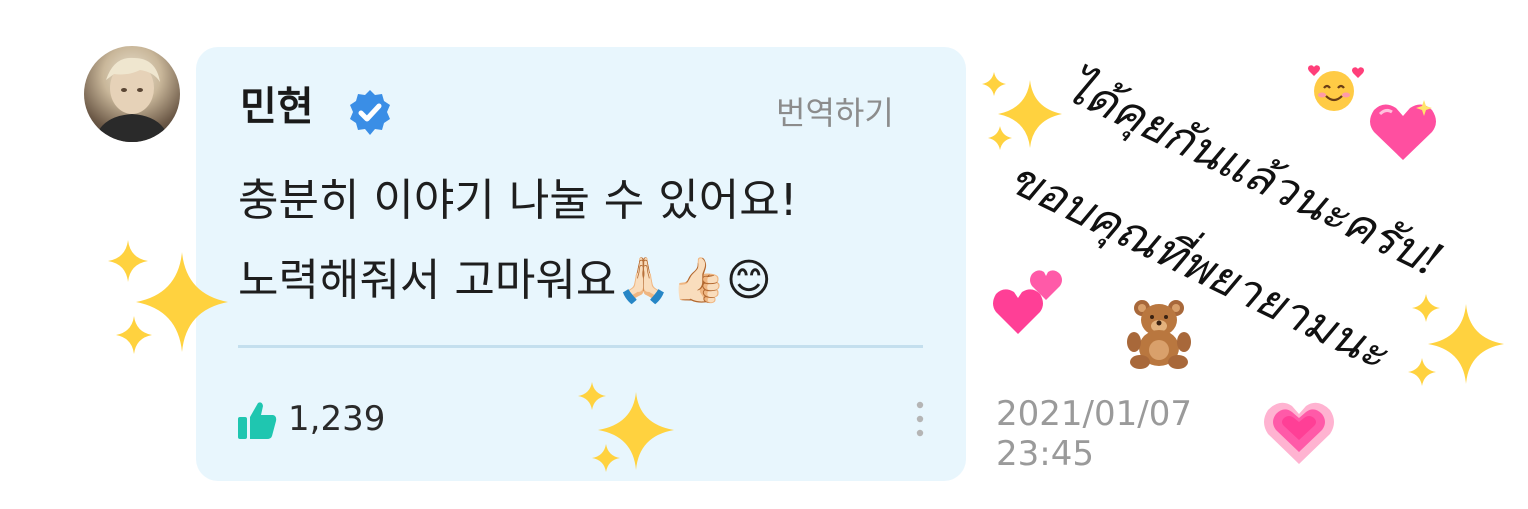 This screenshot has height=509, width=1528. Describe the element at coordinates (257, 420) in the screenshot. I see `thumbs-up-icon` at that location.